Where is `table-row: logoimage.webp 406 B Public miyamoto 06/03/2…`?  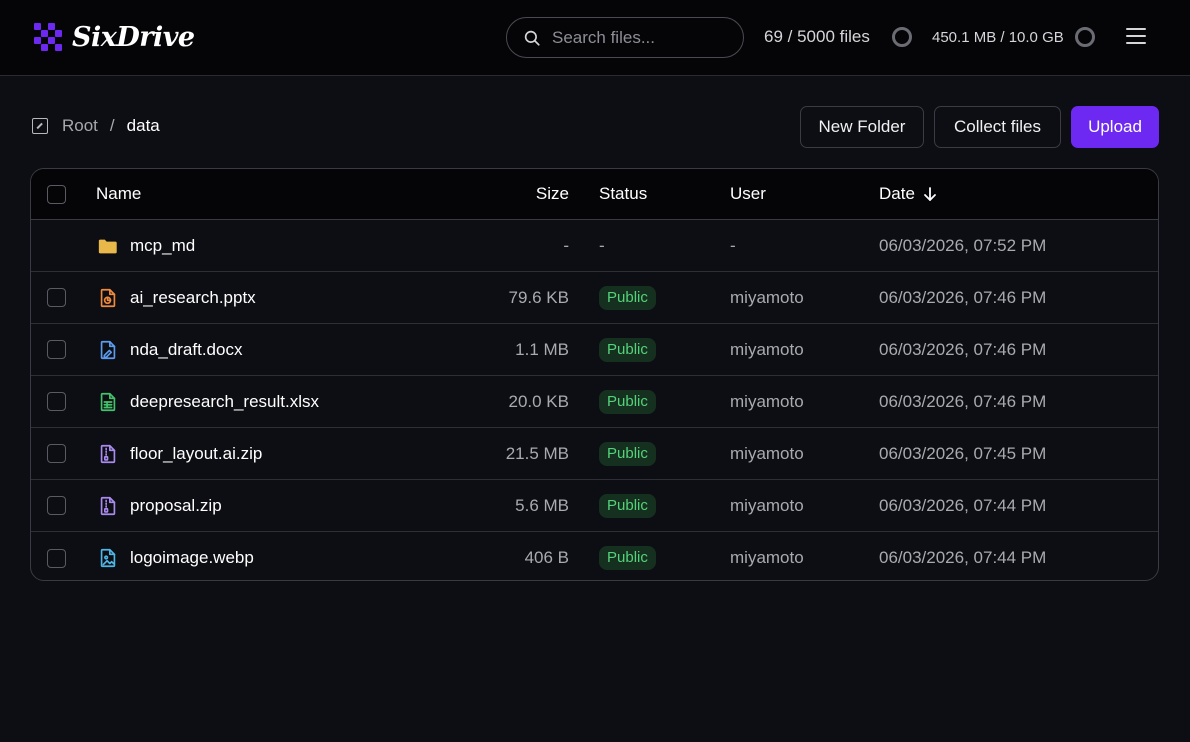
table-row: logoimage.webp 406 B Public miyamoto 06/03/2… is located at coordinates (594, 556).